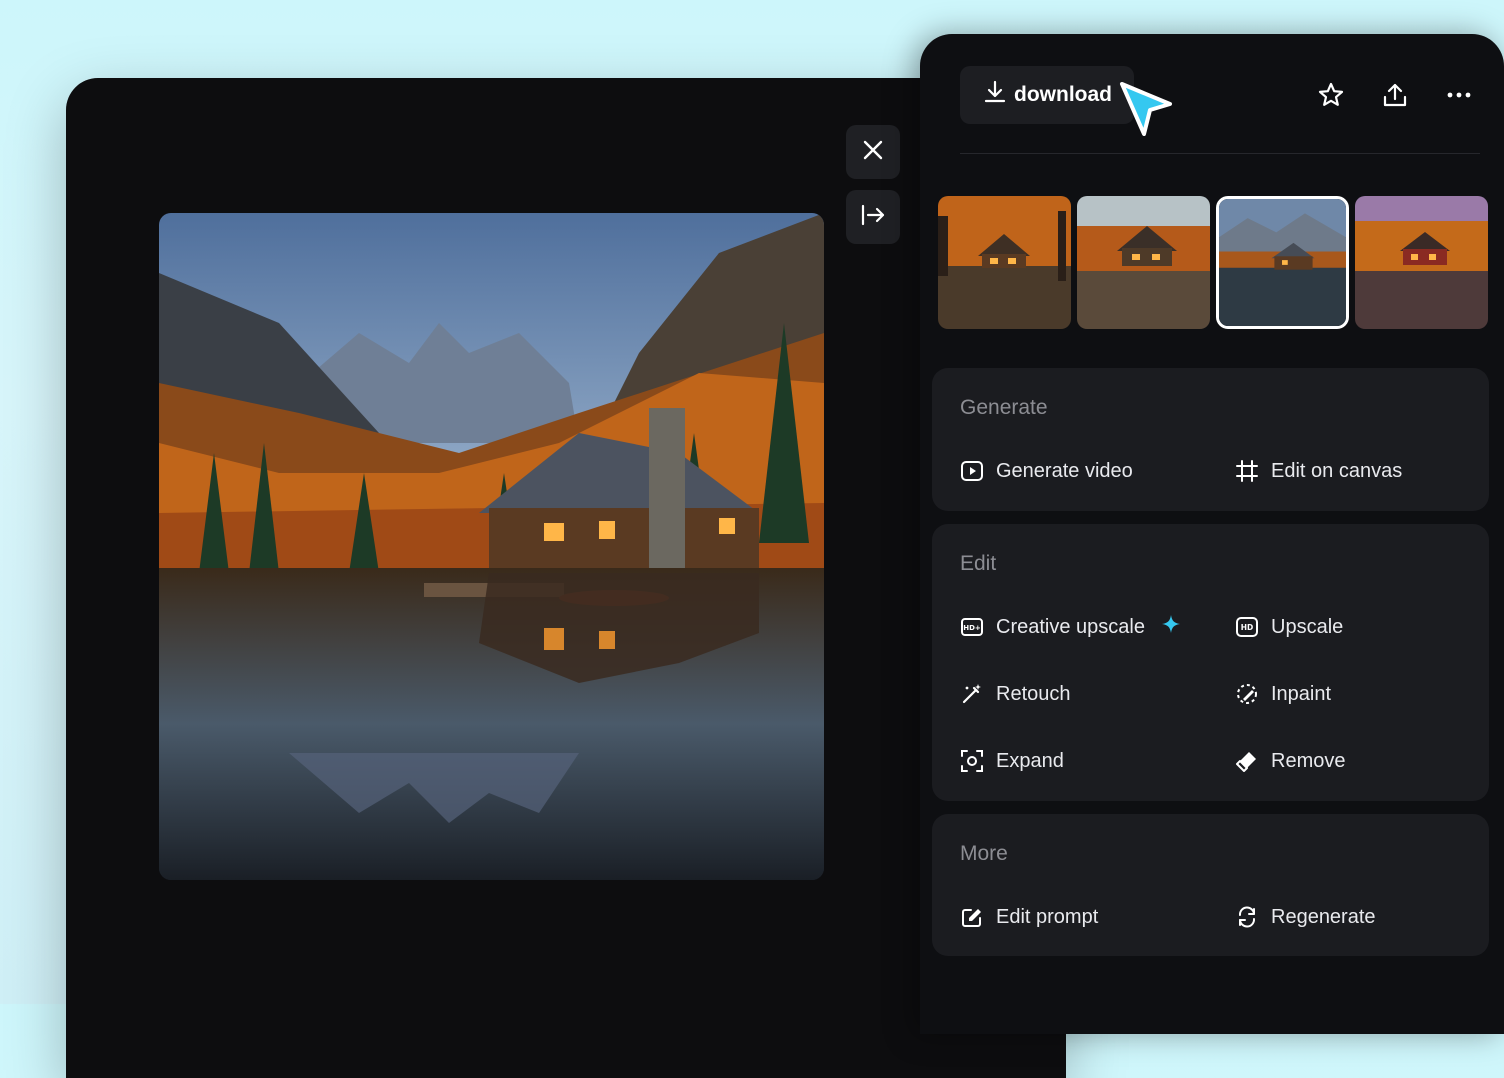 Image resolution: width=1504 pixels, height=1078 pixels. Describe the element at coordinates (1210, 885) in the screenshot. I see `more-section: More Edit prompt Regenerate` at that location.